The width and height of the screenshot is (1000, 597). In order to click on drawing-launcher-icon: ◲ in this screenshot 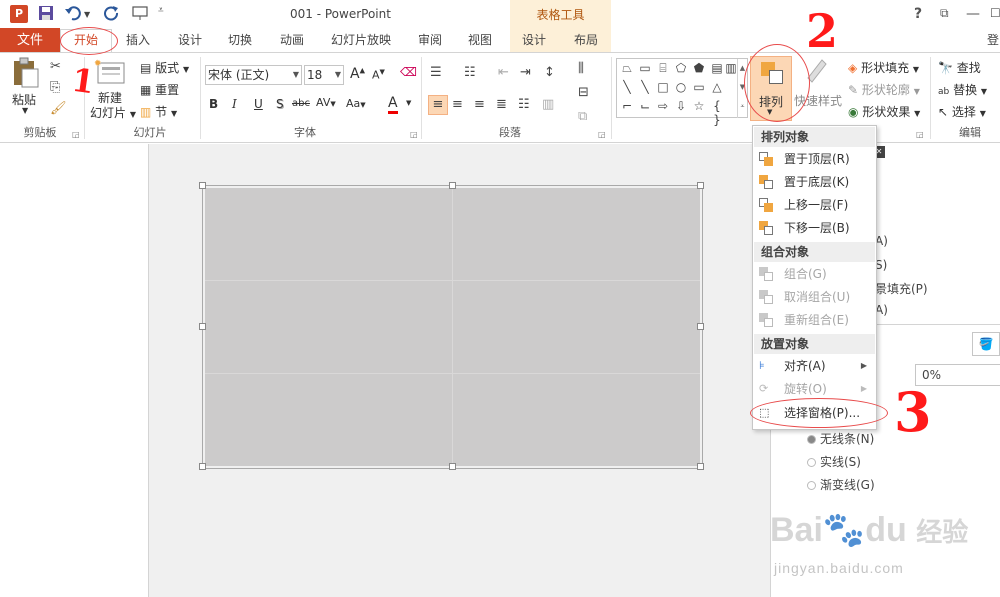, I will do `click(920, 134)`.